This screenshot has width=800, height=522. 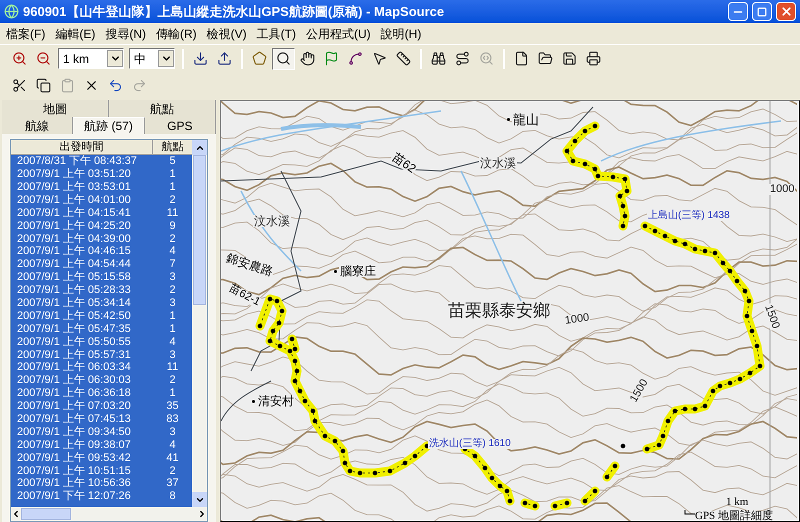 I want to click on column-header: 航點, so click(x=172, y=147).